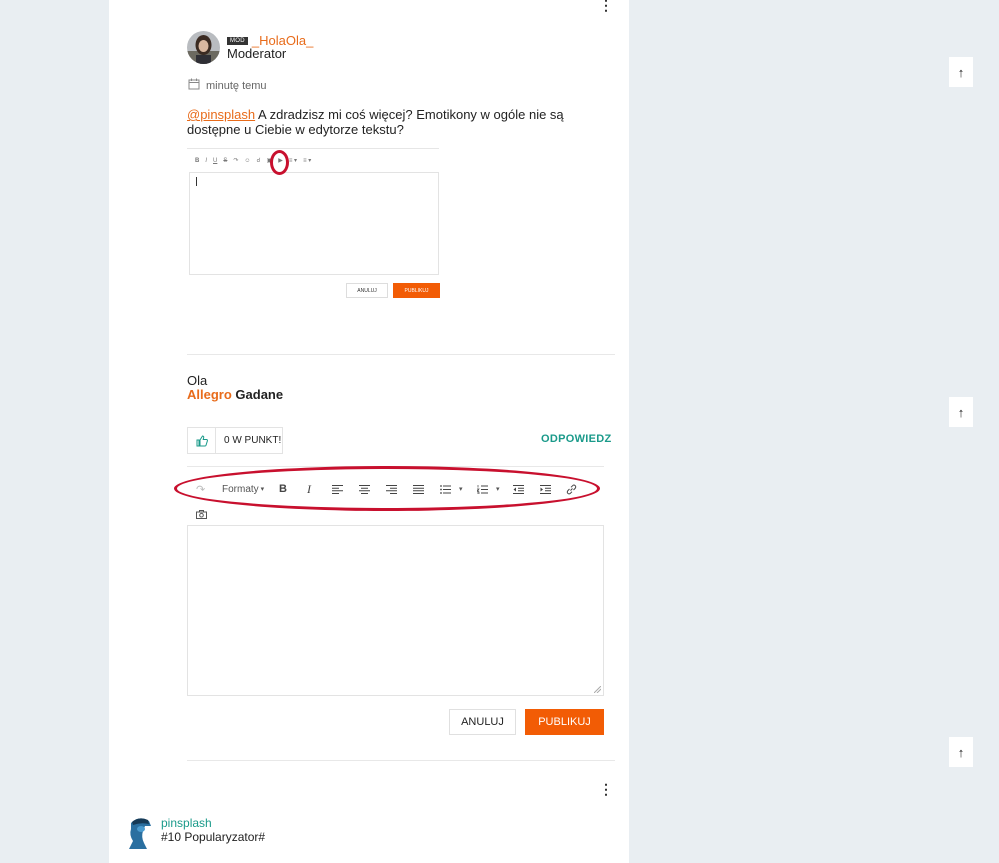 The image size is (999, 863). Describe the element at coordinates (236, 161) in the screenshot. I see `redo-icon: ↷` at that location.